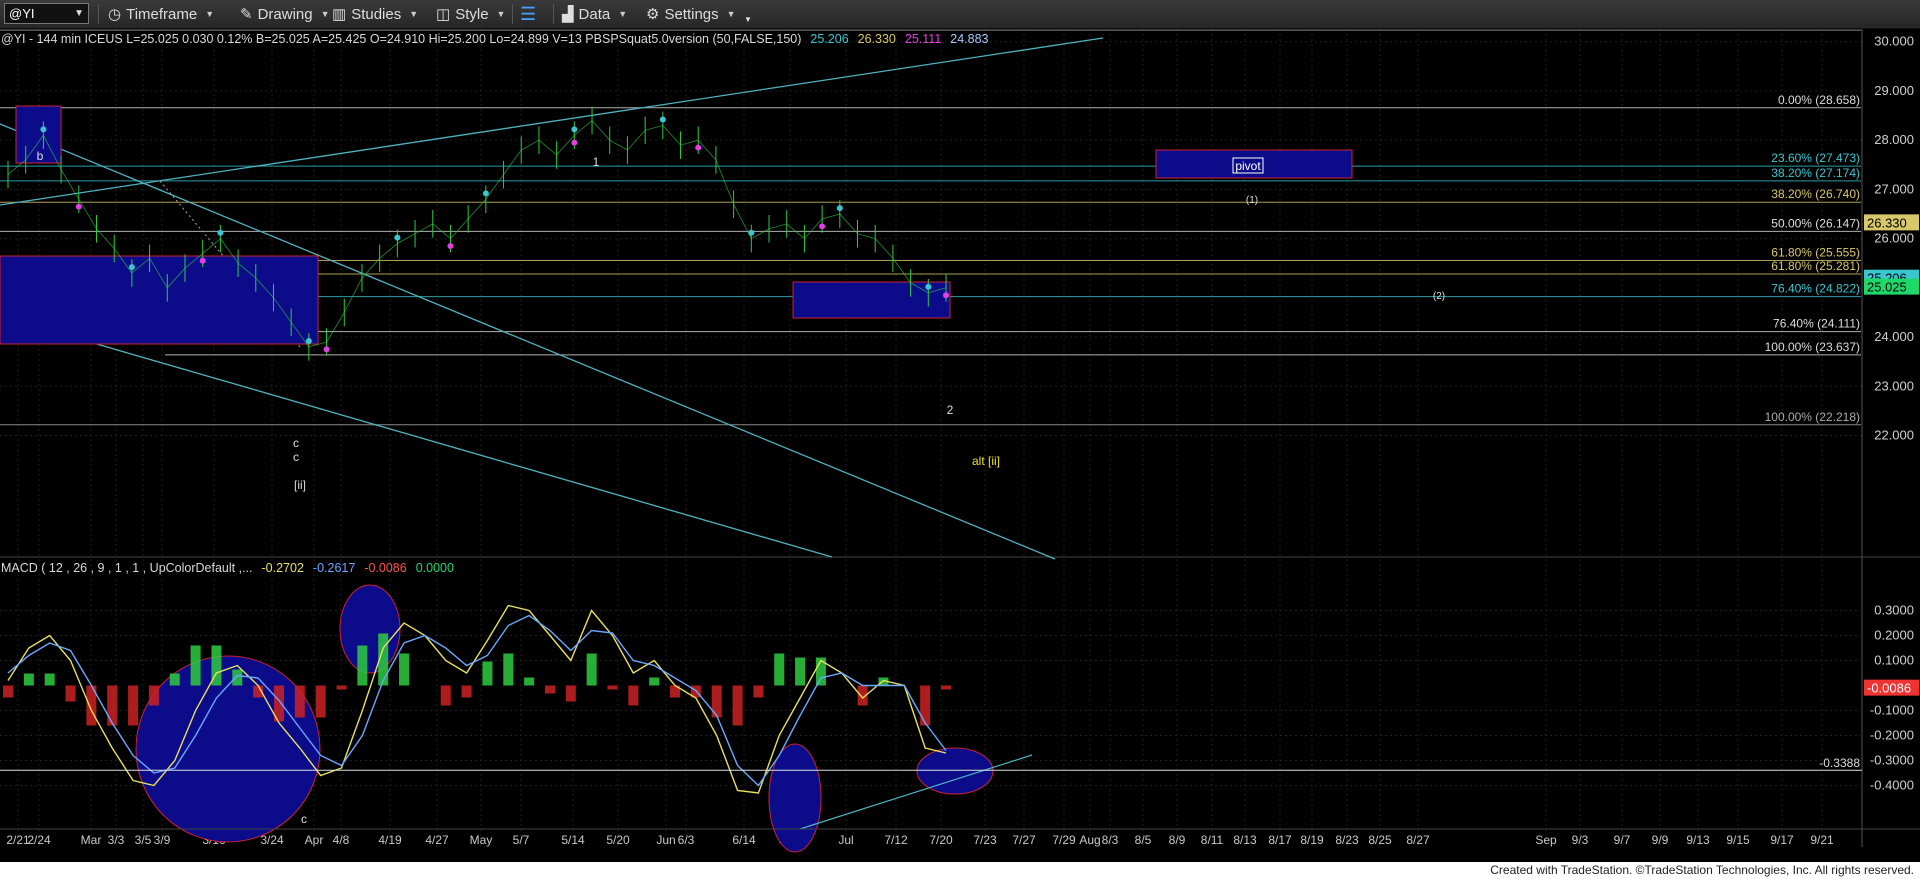 The image size is (1920, 879). Describe the element at coordinates (1110, 840) in the screenshot. I see `x-tick-label: 8/3` at that location.